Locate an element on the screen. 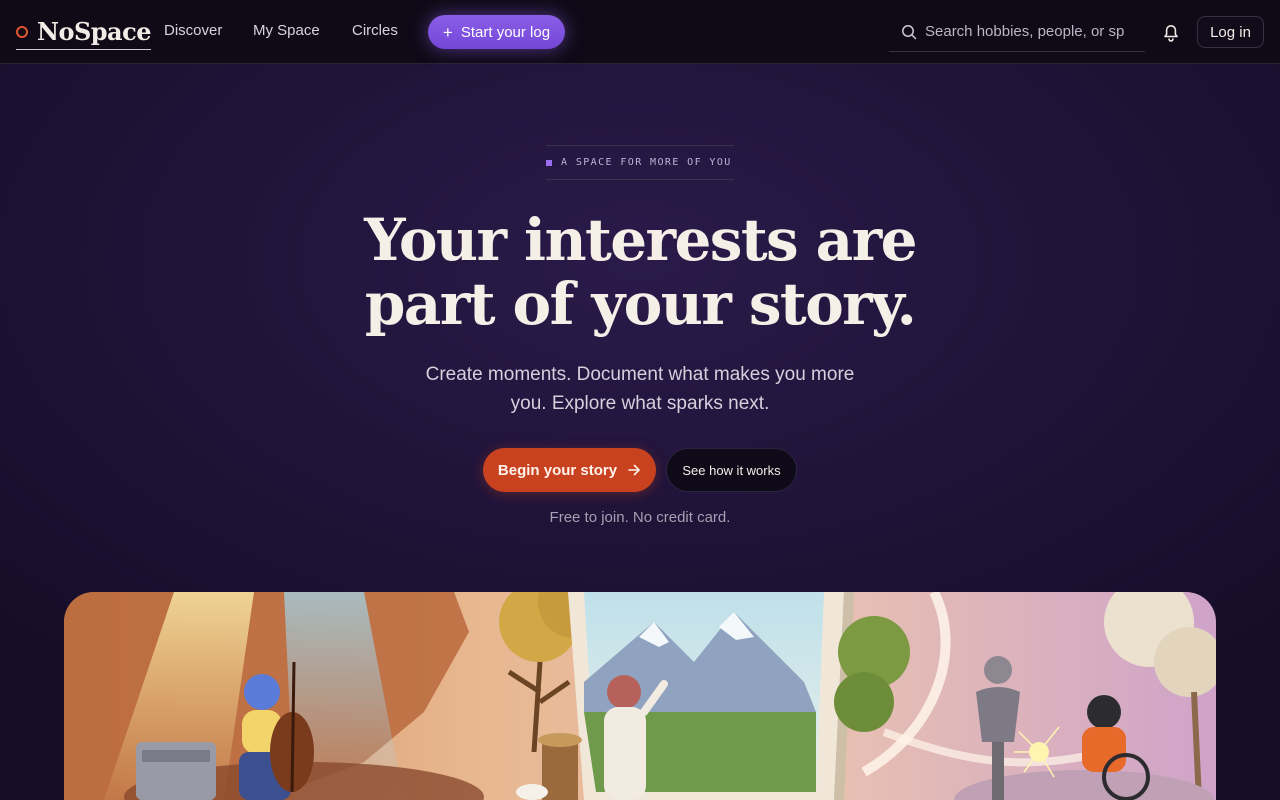  nav-link-my-space: My Space is located at coordinates (286, 30).